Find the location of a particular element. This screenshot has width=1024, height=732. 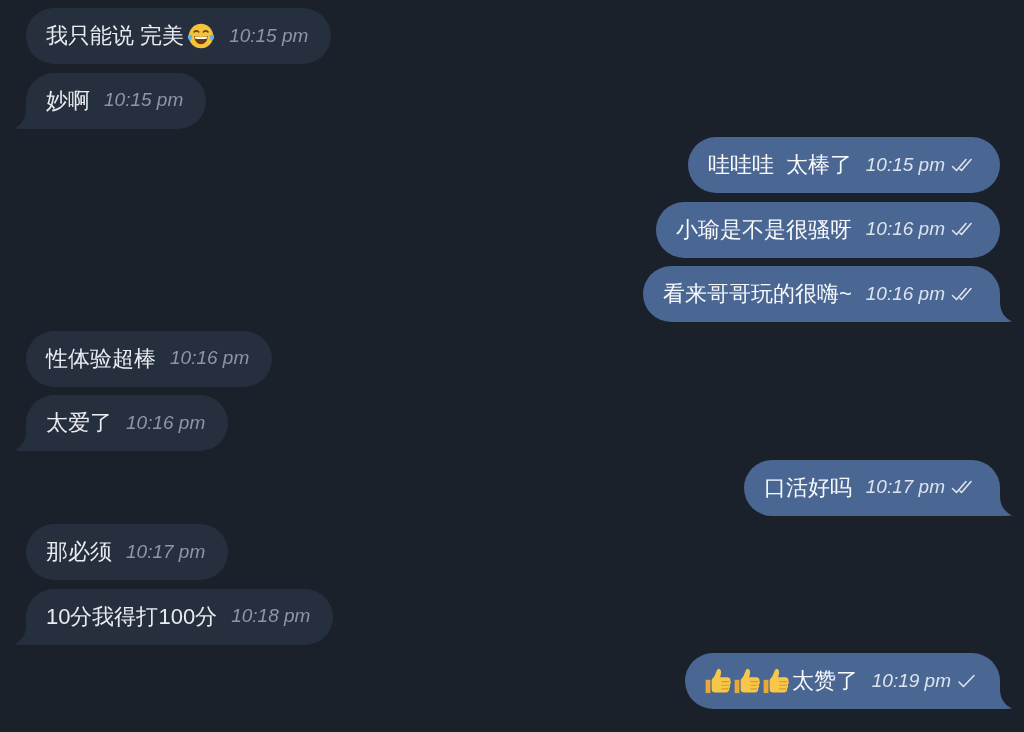

message-text: 口活好吗 is located at coordinates (807, 487).